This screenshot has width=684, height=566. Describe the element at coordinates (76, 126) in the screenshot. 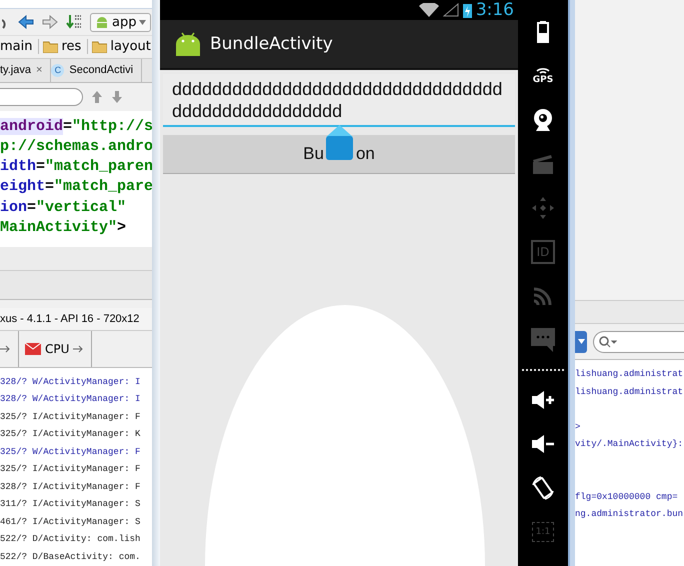

I see `code-line: android="http://s` at that location.